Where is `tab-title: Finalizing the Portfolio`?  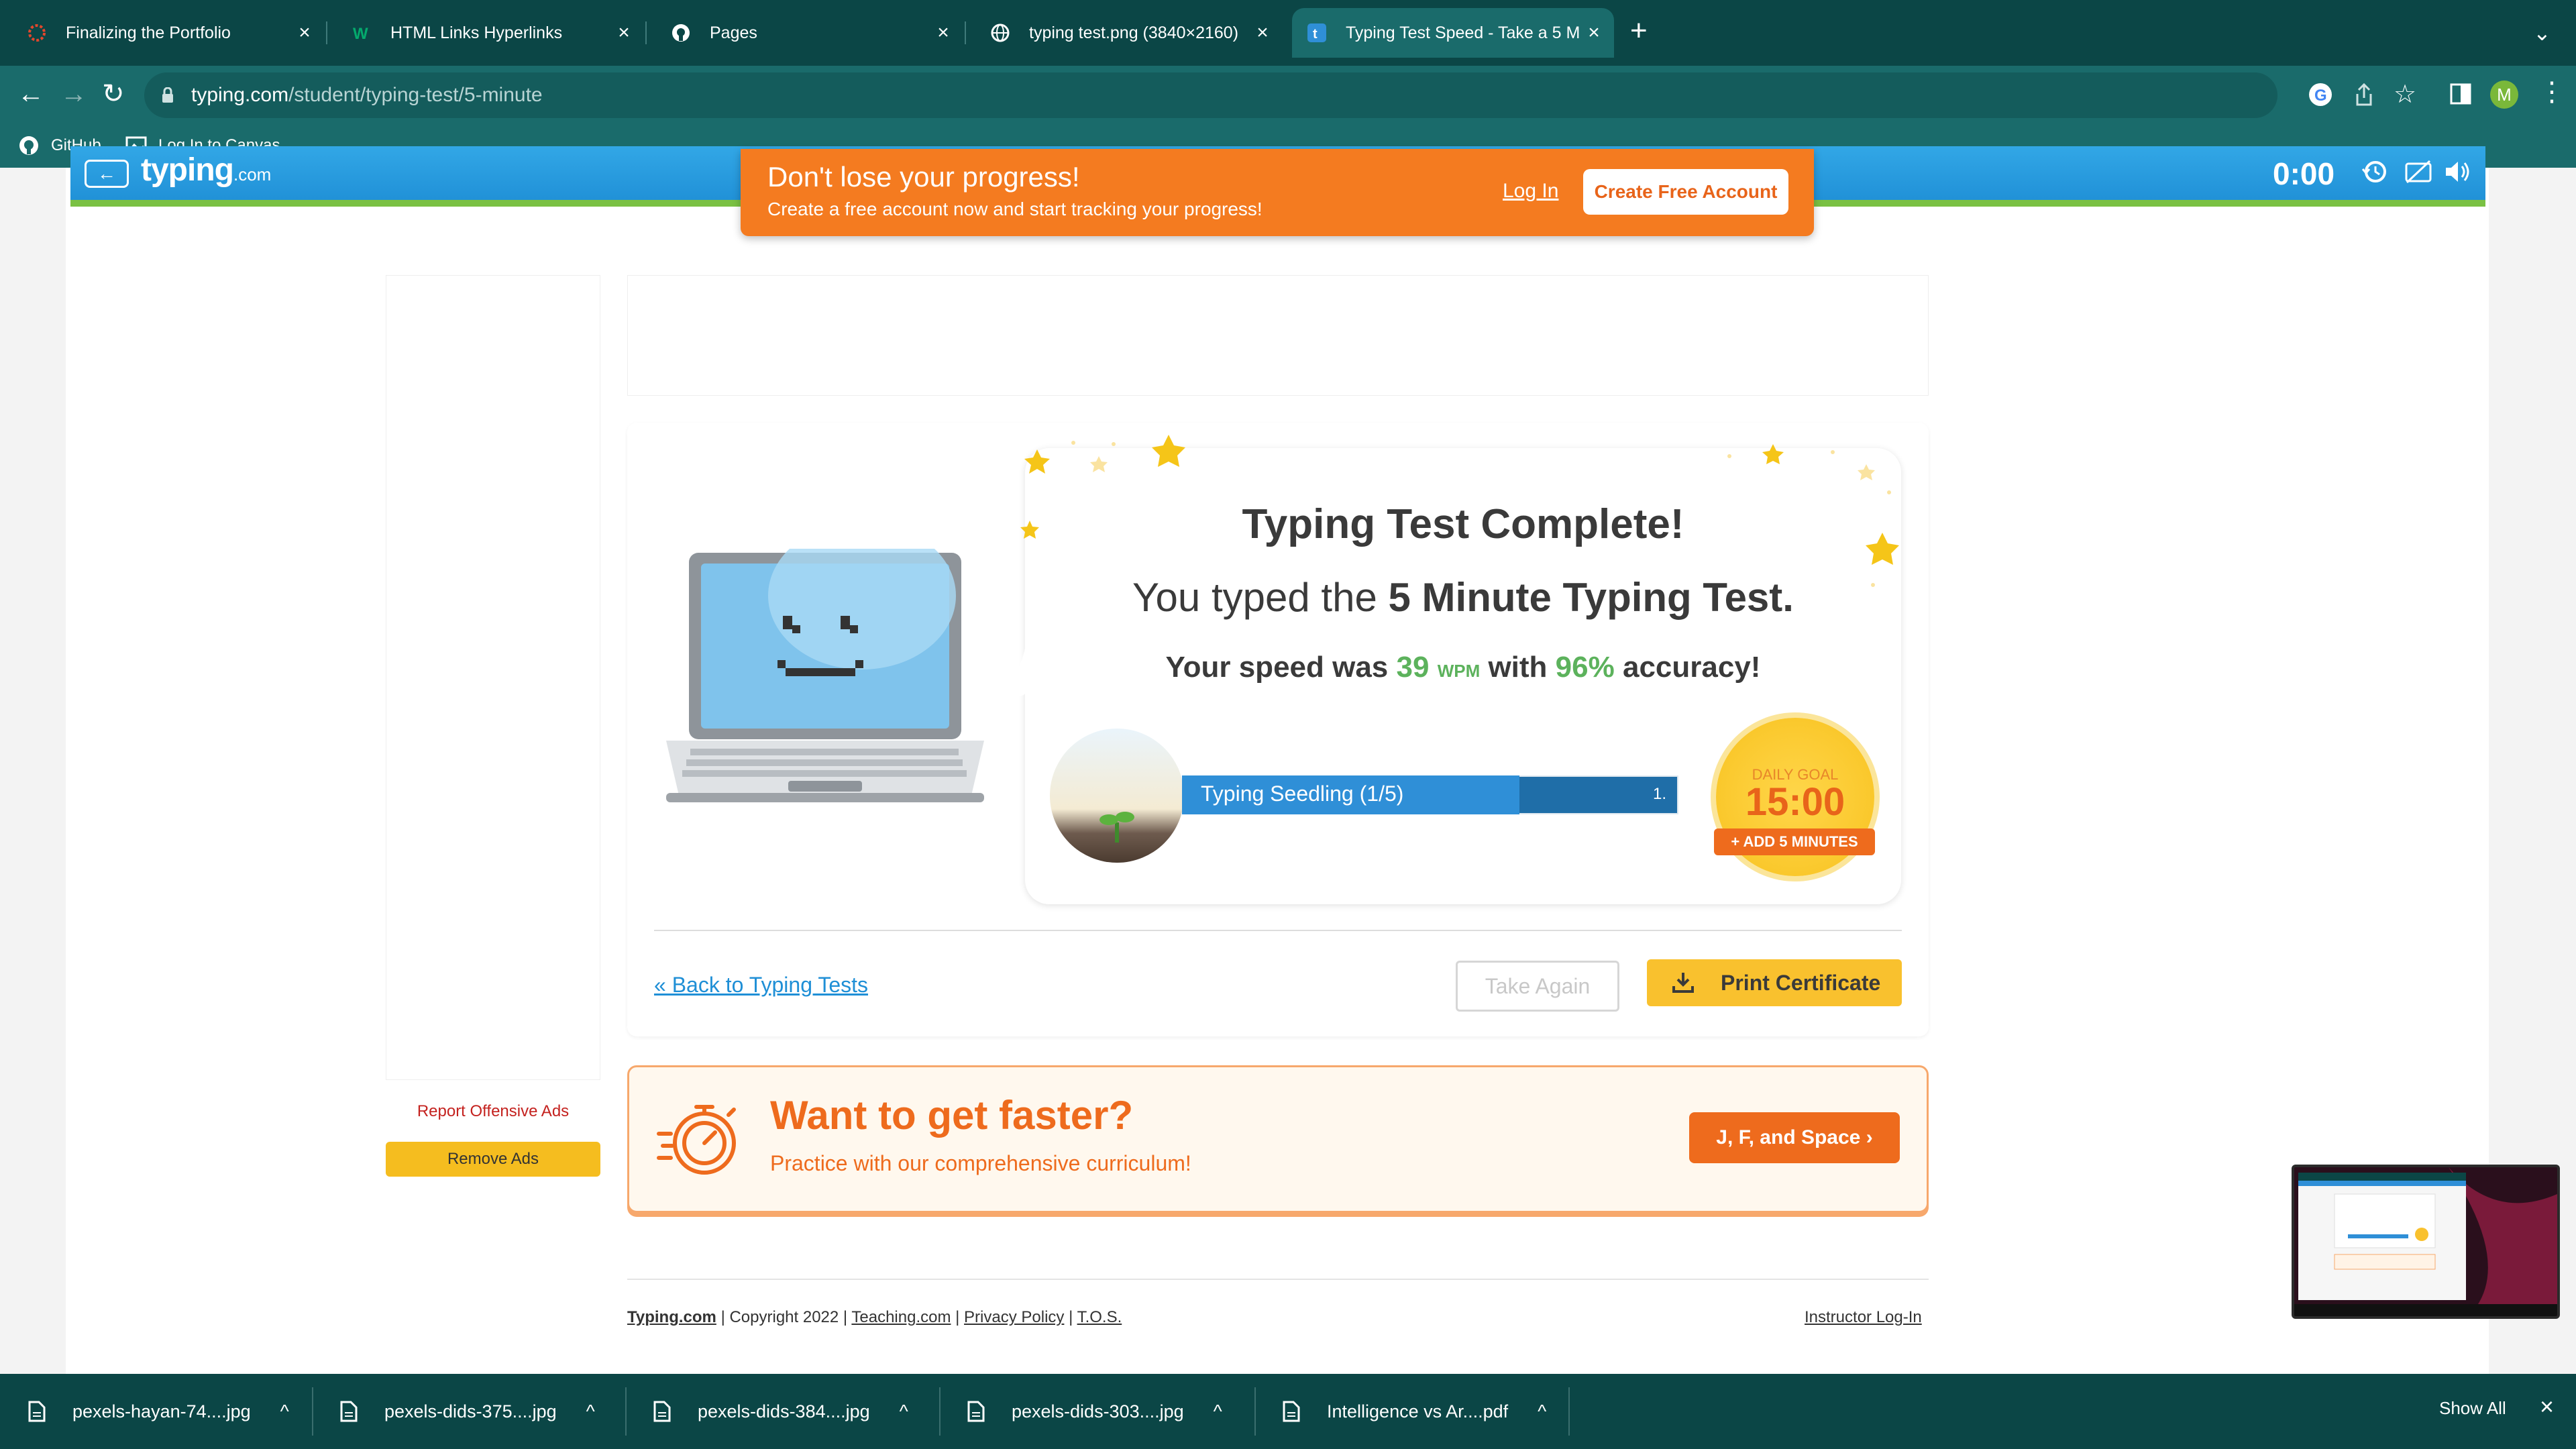 tab-title: Finalizing the Portfolio is located at coordinates (148, 32).